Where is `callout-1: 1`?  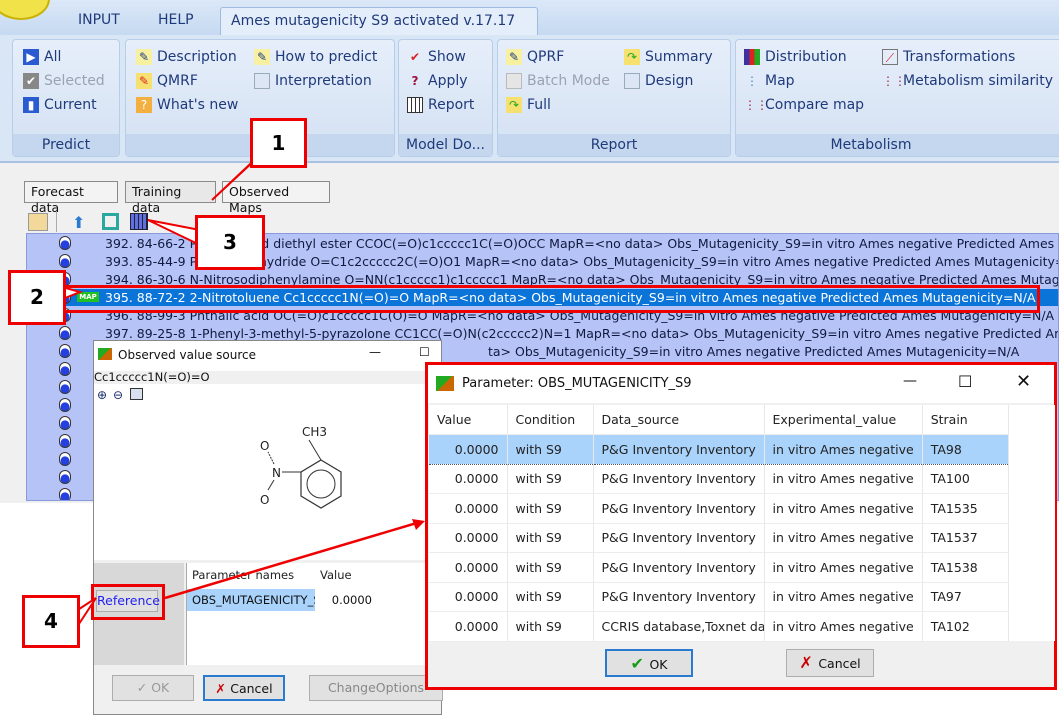 callout-1: 1 is located at coordinates (278, 143).